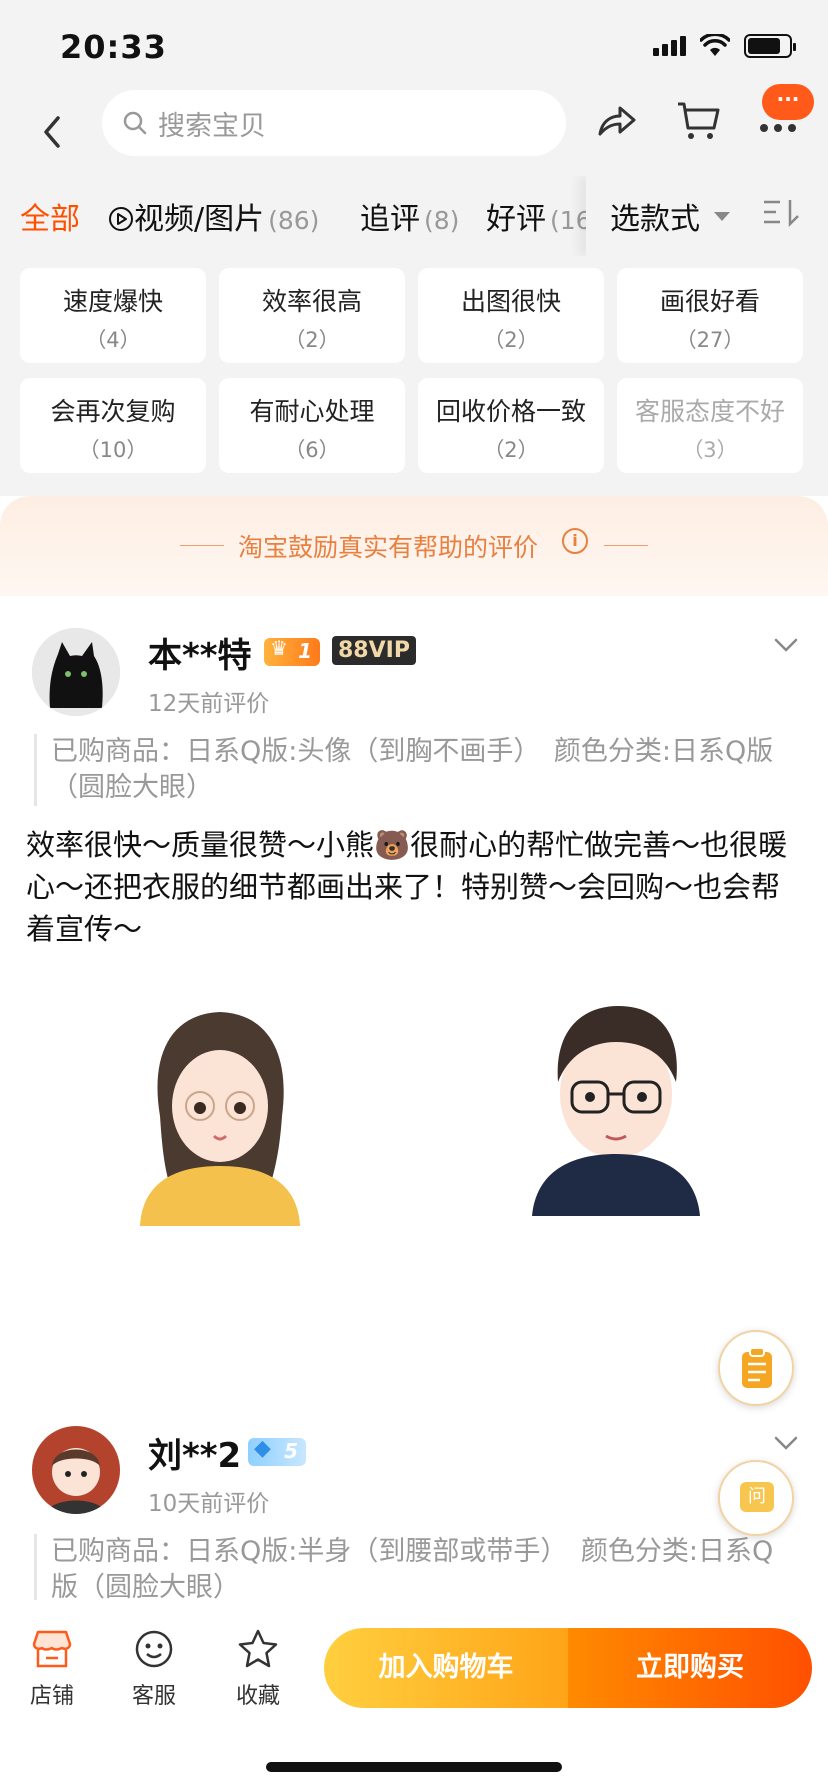 This screenshot has height=1792, width=828. I want to click on favorite-button: 收藏, so click(258, 1669).